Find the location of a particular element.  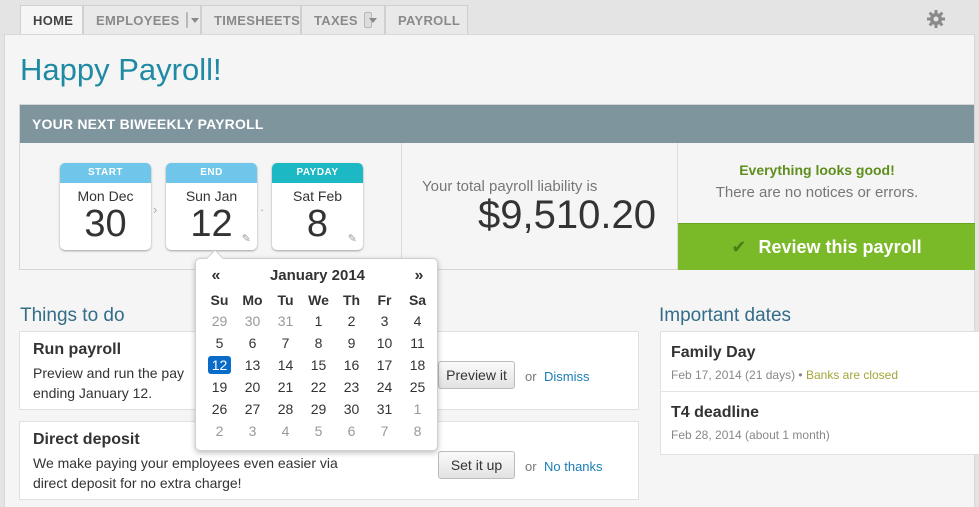

calendar-week: 2345678 is located at coordinates (318, 431).